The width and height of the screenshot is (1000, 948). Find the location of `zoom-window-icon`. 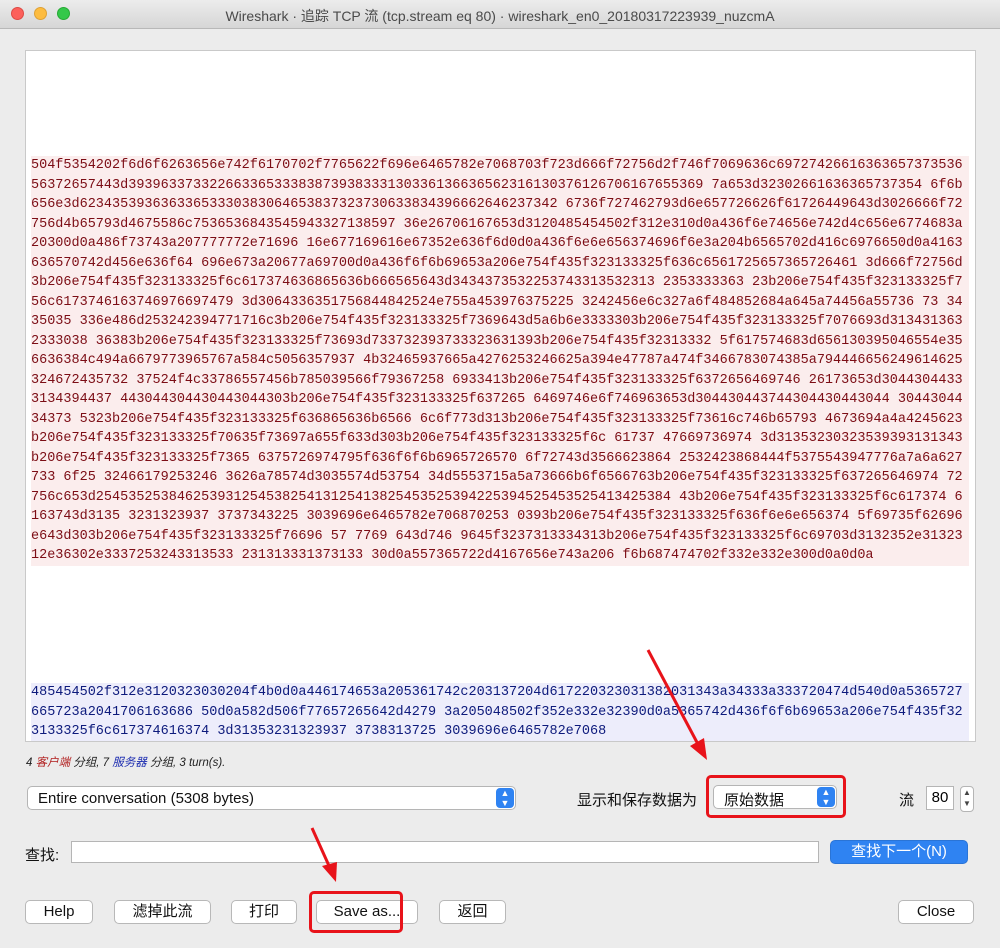

zoom-window-icon is located at coordinates (63, 13).